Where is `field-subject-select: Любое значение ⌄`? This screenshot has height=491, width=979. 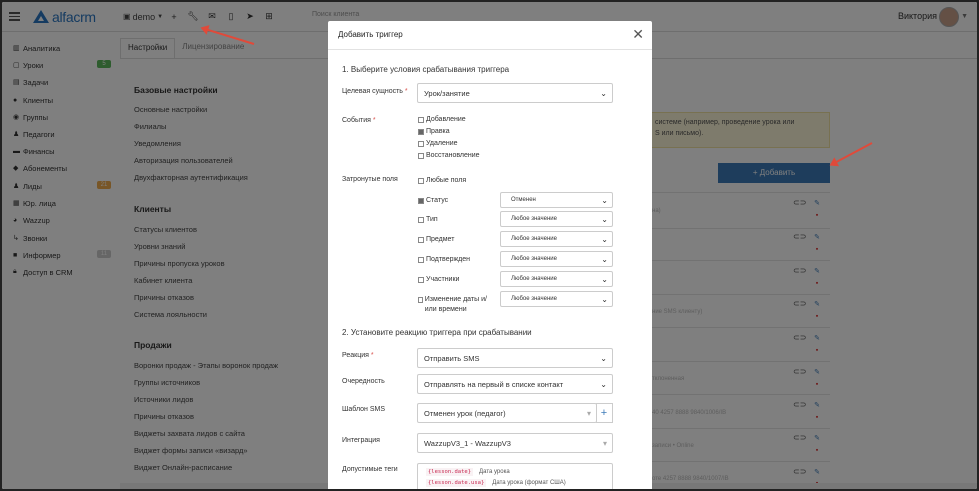 field-subject-select: Любое значение ⌄ is located at coordinates (556, 239).